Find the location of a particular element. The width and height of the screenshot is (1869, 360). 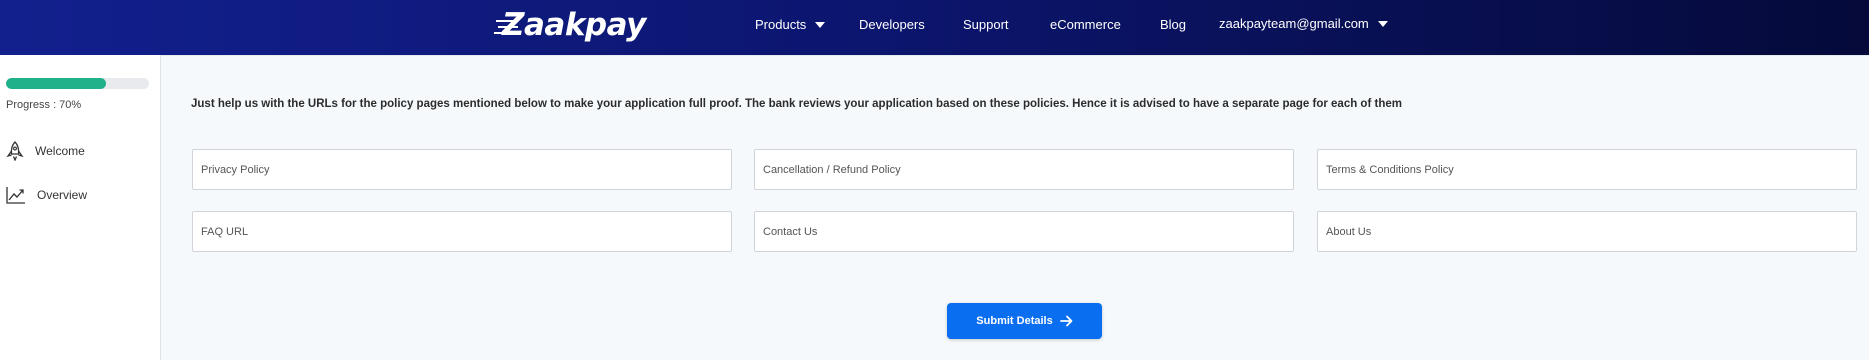

nav-blog: Blog is located at coordinates (1173, 24).